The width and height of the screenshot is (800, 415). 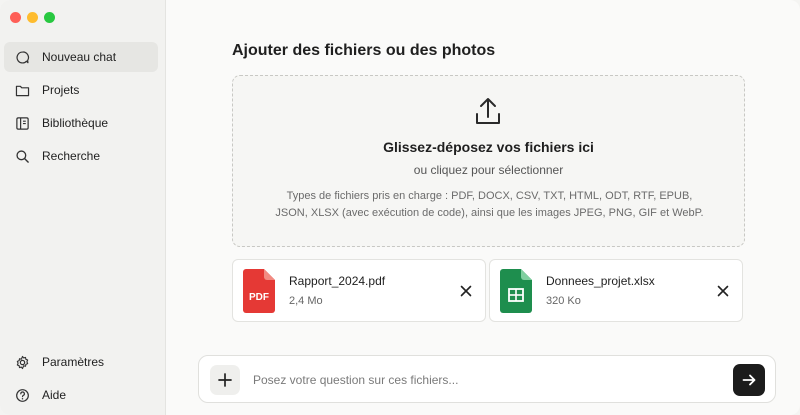 I want to click on sidebar-item-new-chat: Nouveau chat, so click(x=81, y=57).